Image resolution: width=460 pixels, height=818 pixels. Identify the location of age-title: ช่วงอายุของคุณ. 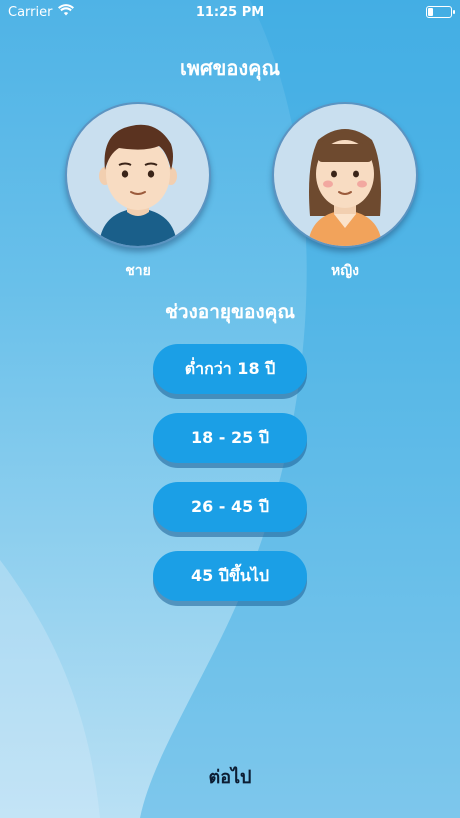
(230, 312).